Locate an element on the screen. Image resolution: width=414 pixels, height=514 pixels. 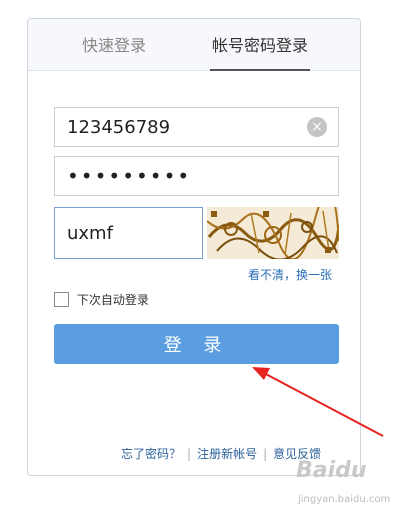
tab-account-login: 帐号密码登录 is located at coordinates (260, 45).